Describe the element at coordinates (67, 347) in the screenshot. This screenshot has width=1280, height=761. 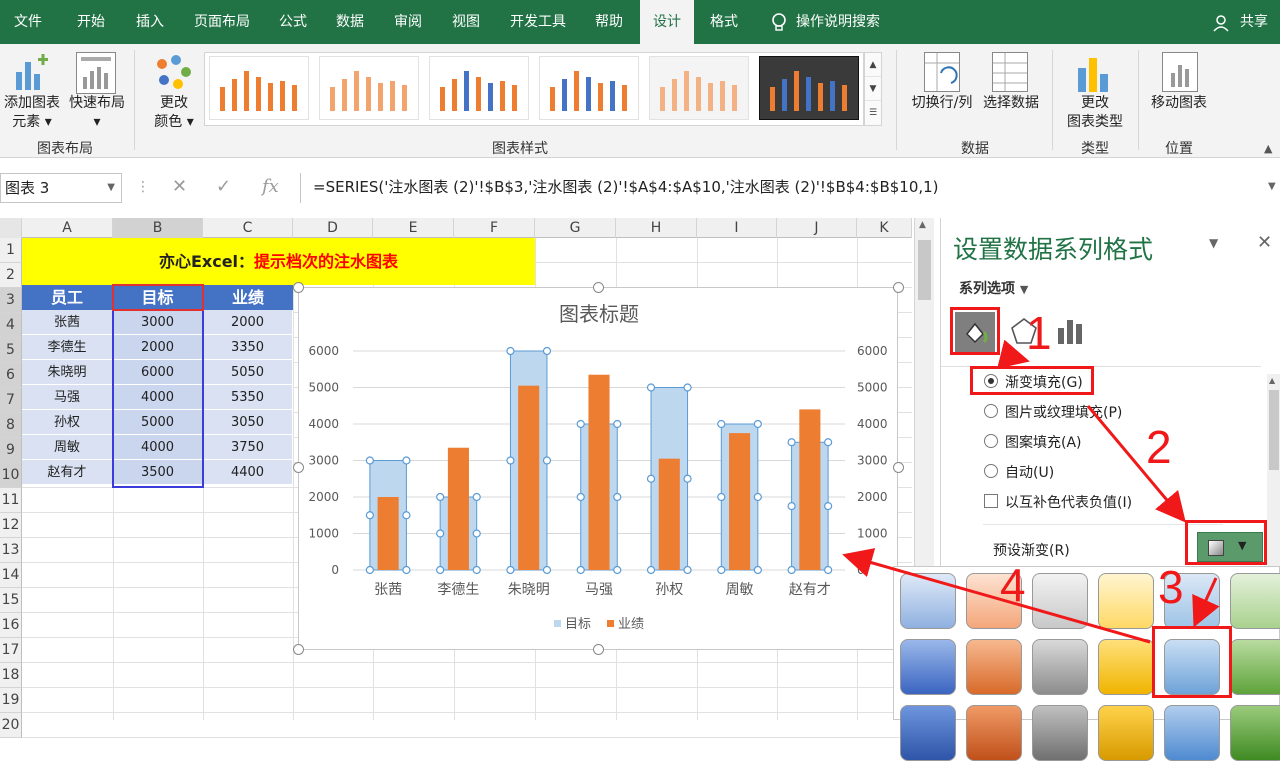
I see `table-cell: 李德生` at that location.